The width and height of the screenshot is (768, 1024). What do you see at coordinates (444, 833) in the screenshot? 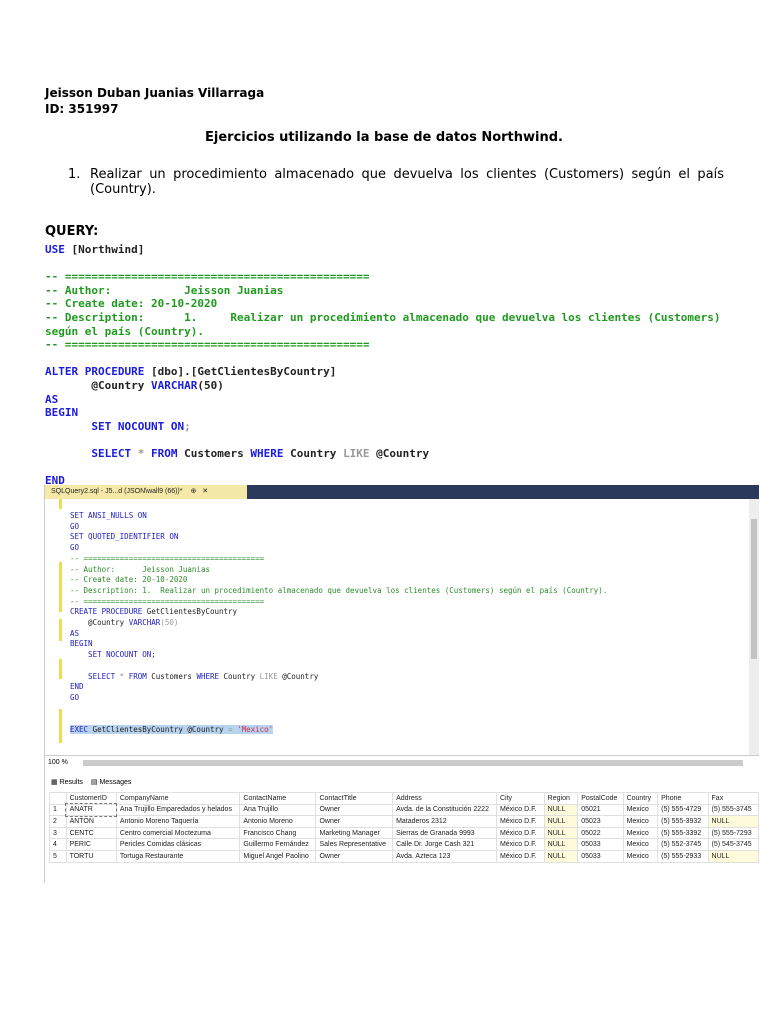
I see `table-cell: Sierras de Granada 9993` at bounding box center [444, 833].